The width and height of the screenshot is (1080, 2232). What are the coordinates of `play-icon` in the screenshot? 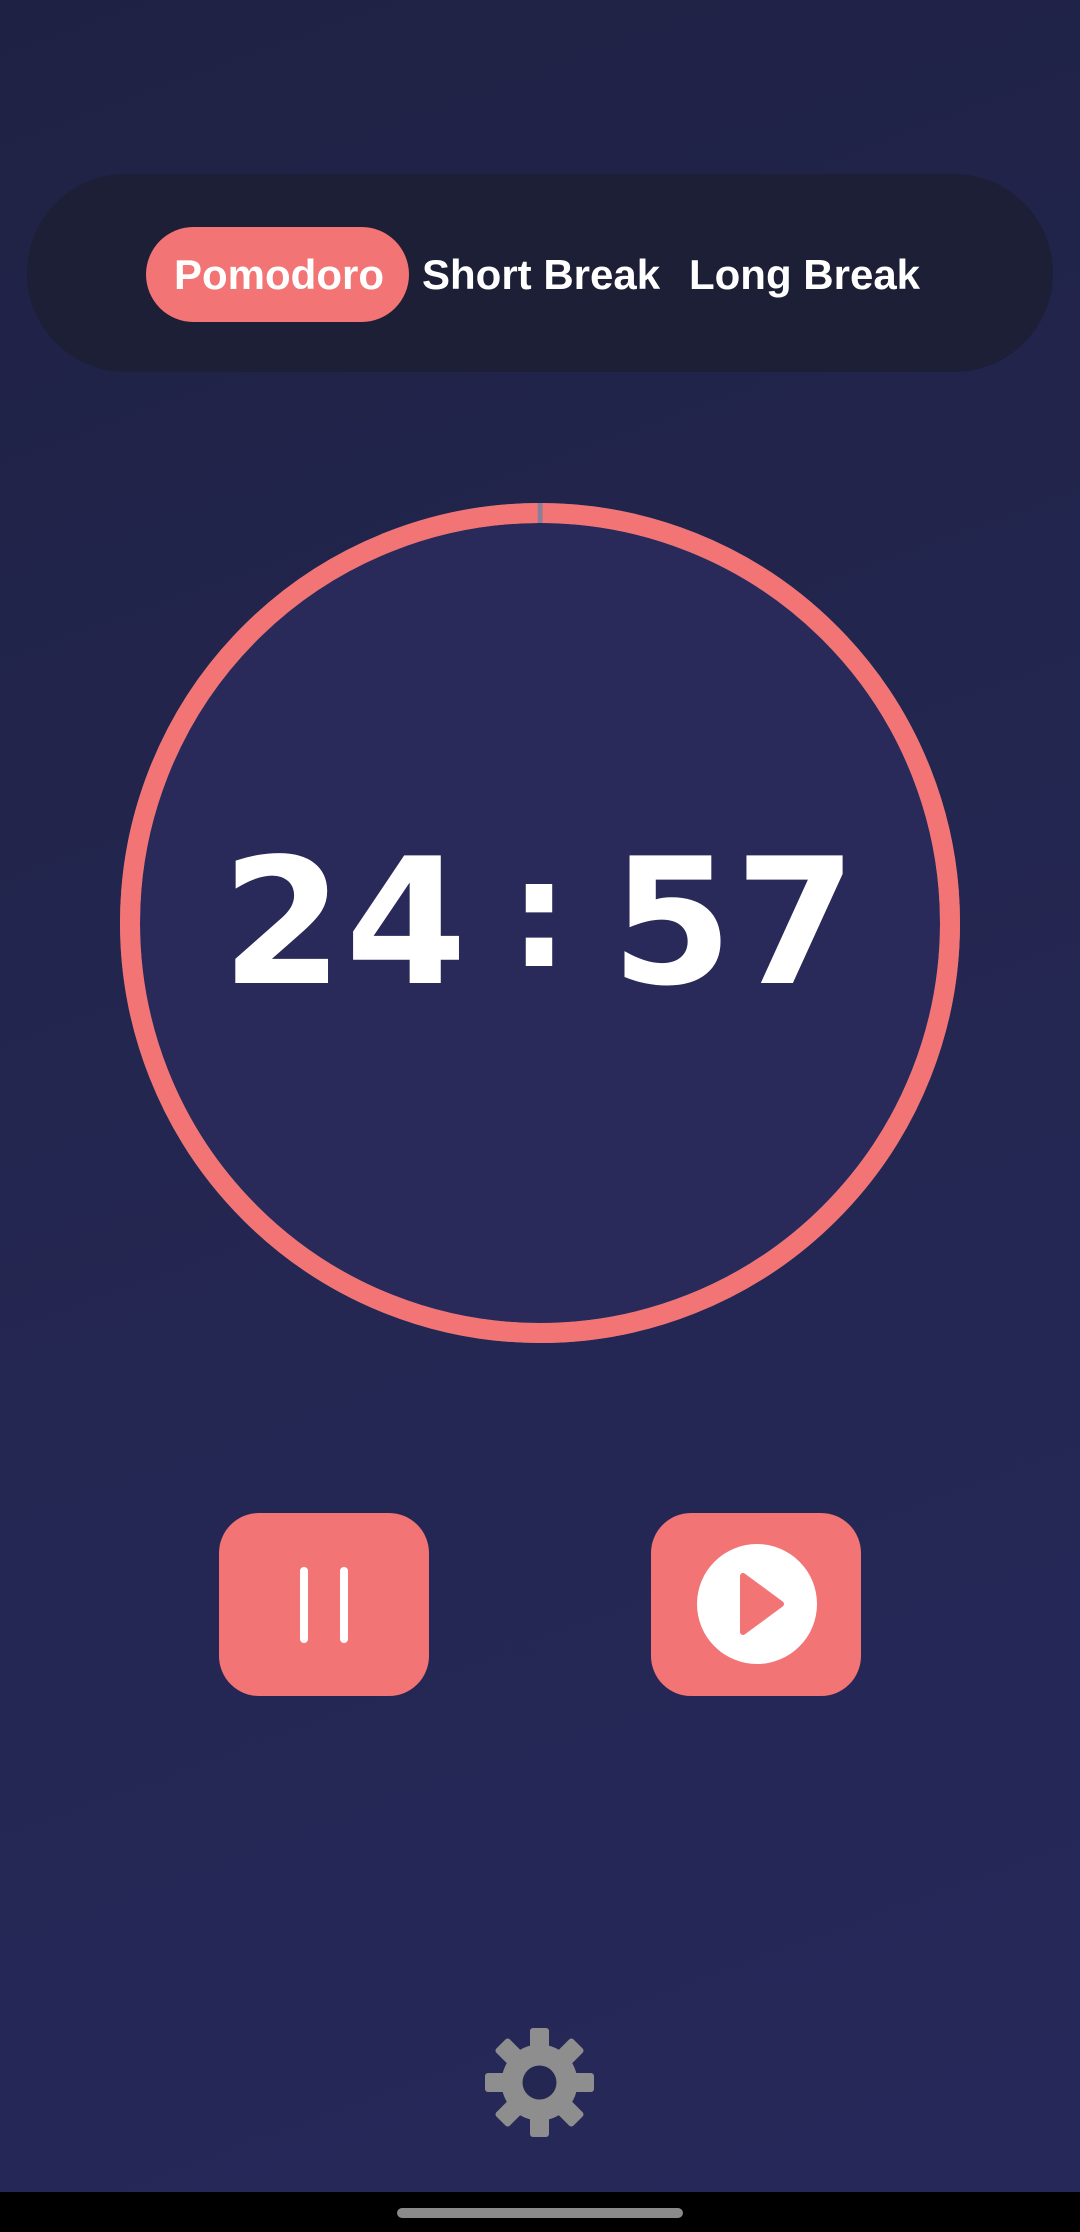 It's located at (757, 1604).